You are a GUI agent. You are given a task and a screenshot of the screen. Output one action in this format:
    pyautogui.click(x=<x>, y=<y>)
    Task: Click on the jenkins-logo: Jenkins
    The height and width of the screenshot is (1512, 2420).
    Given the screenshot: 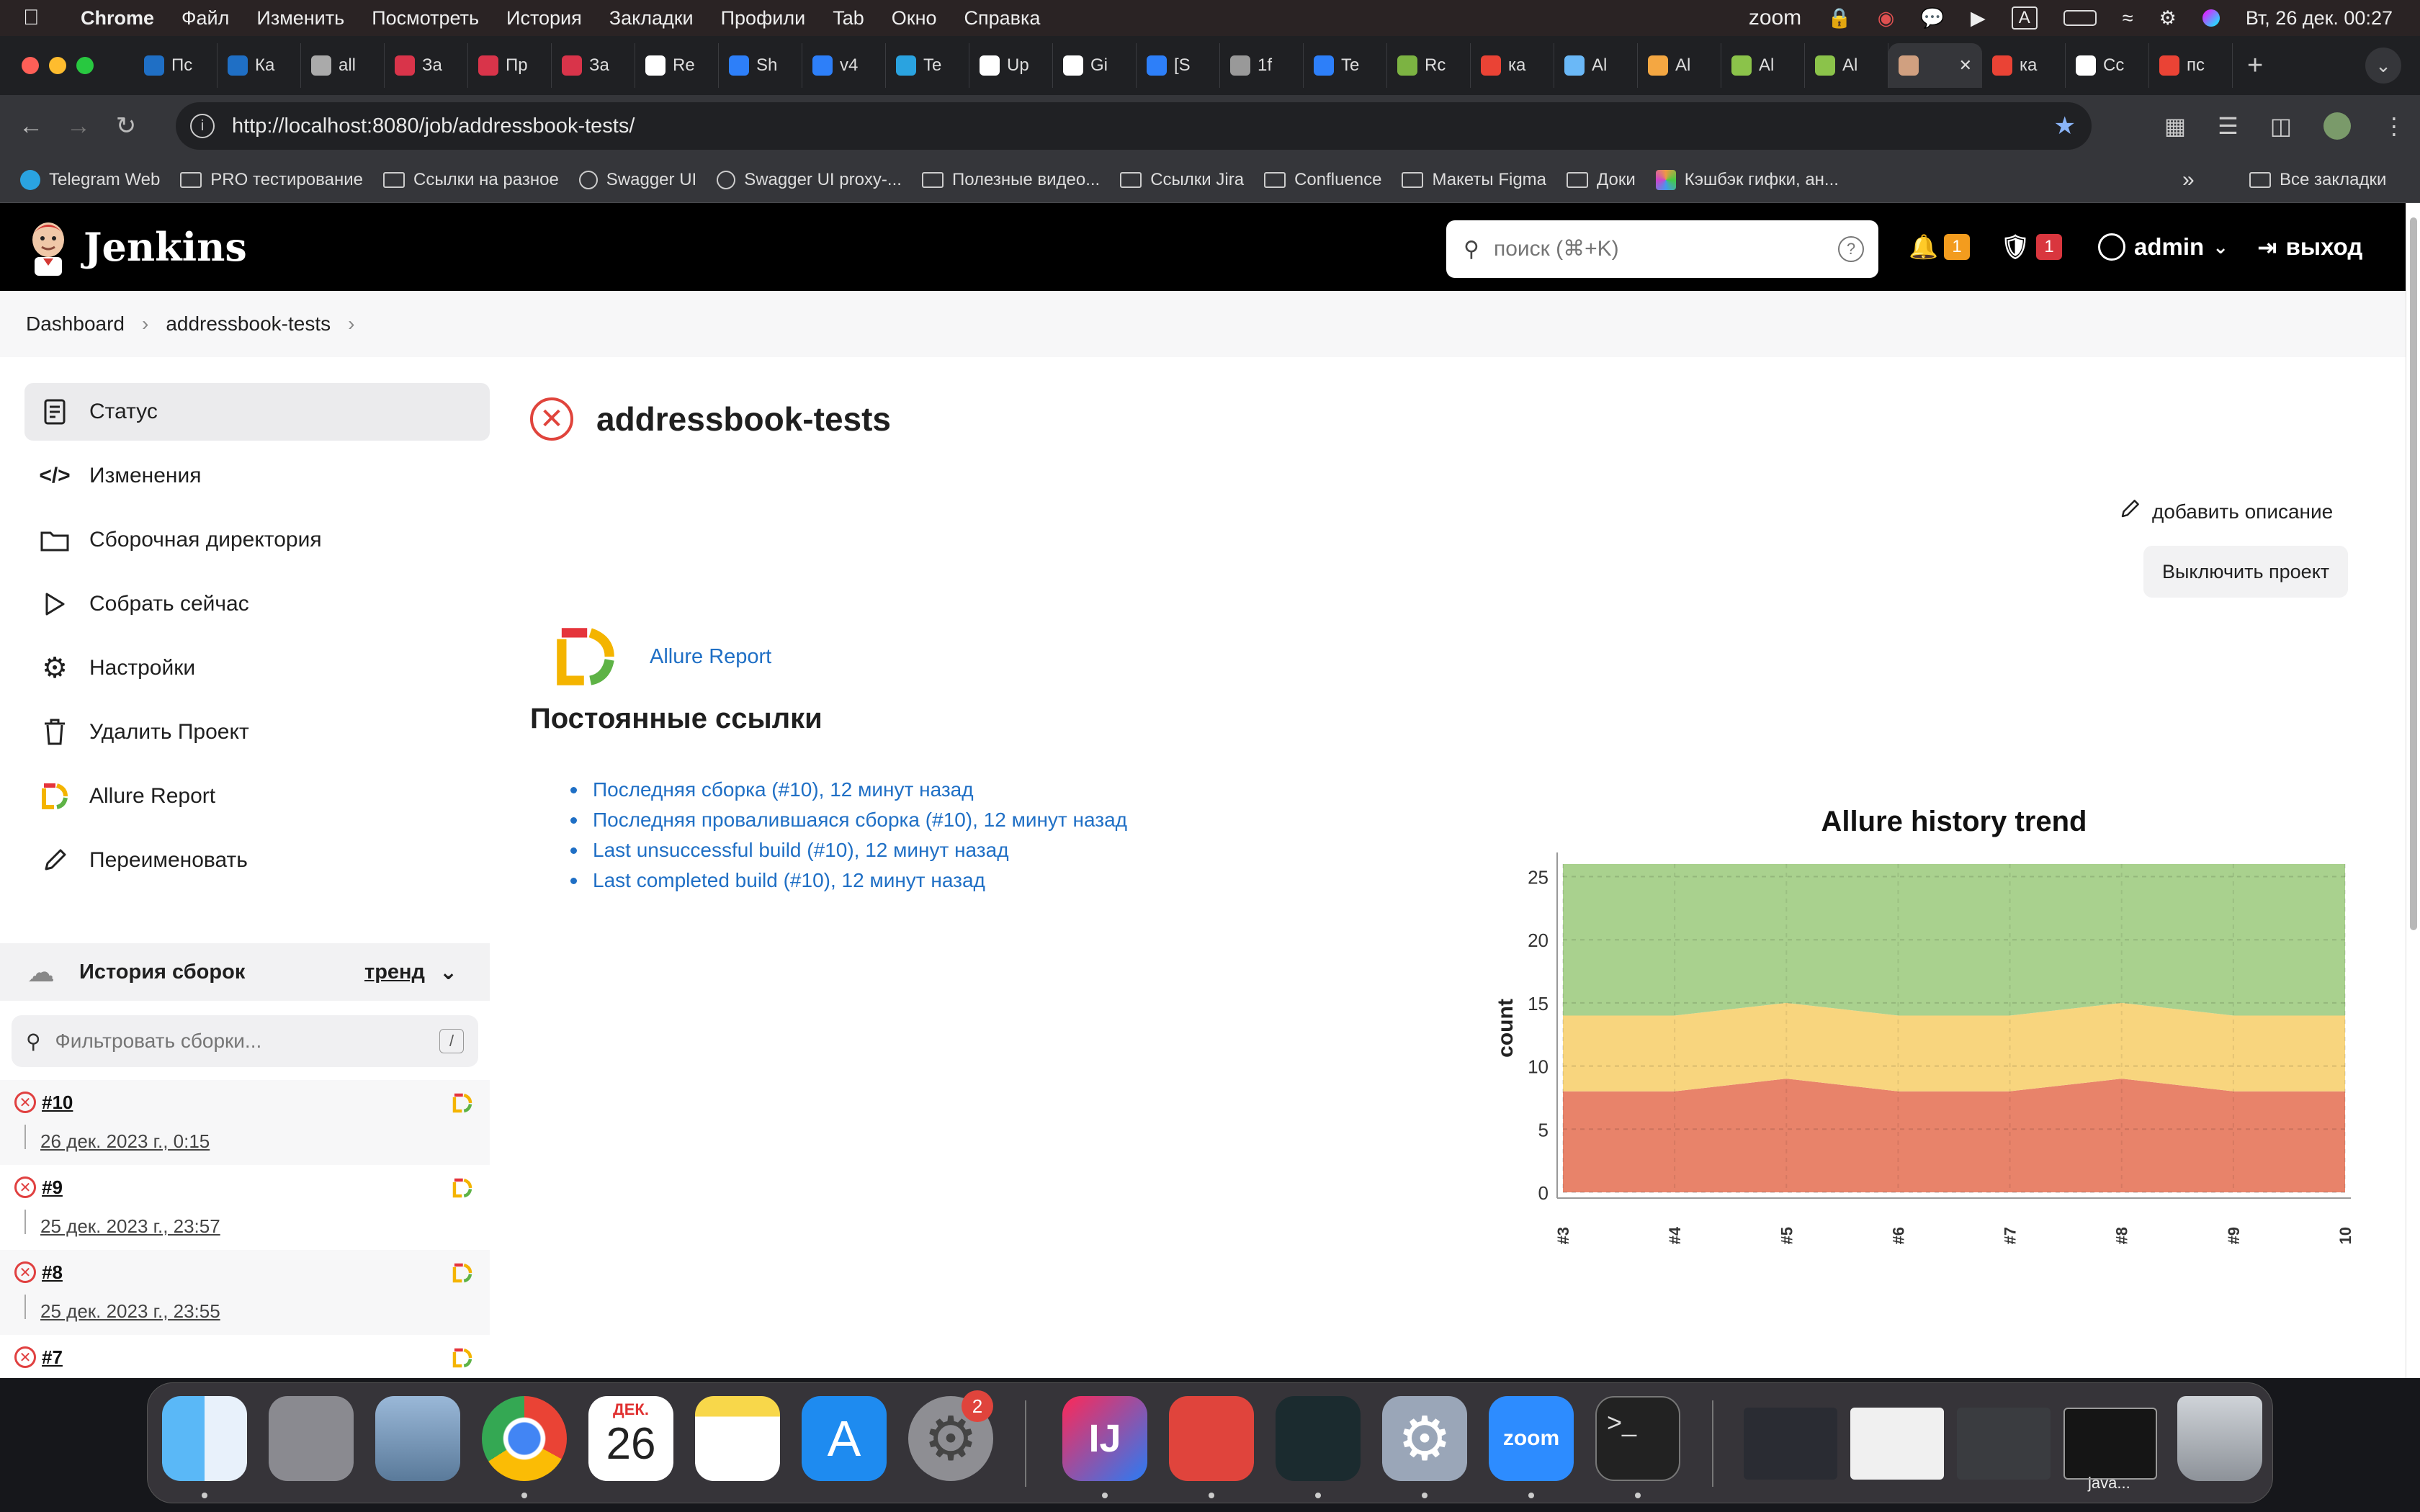 What is the action you would take?
    pyautogui.click(x=136, y=247)
    